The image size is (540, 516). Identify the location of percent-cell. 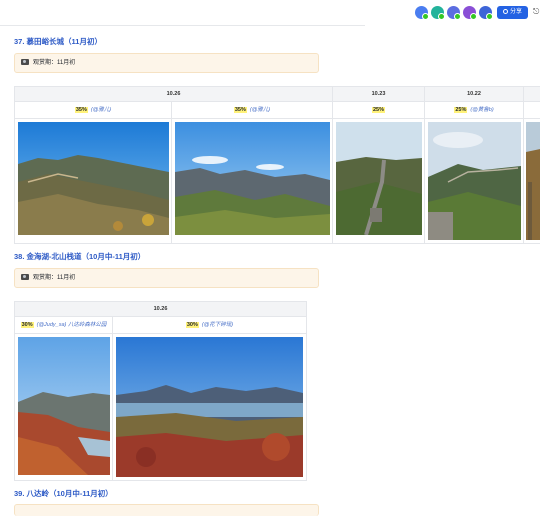
(531, 110).